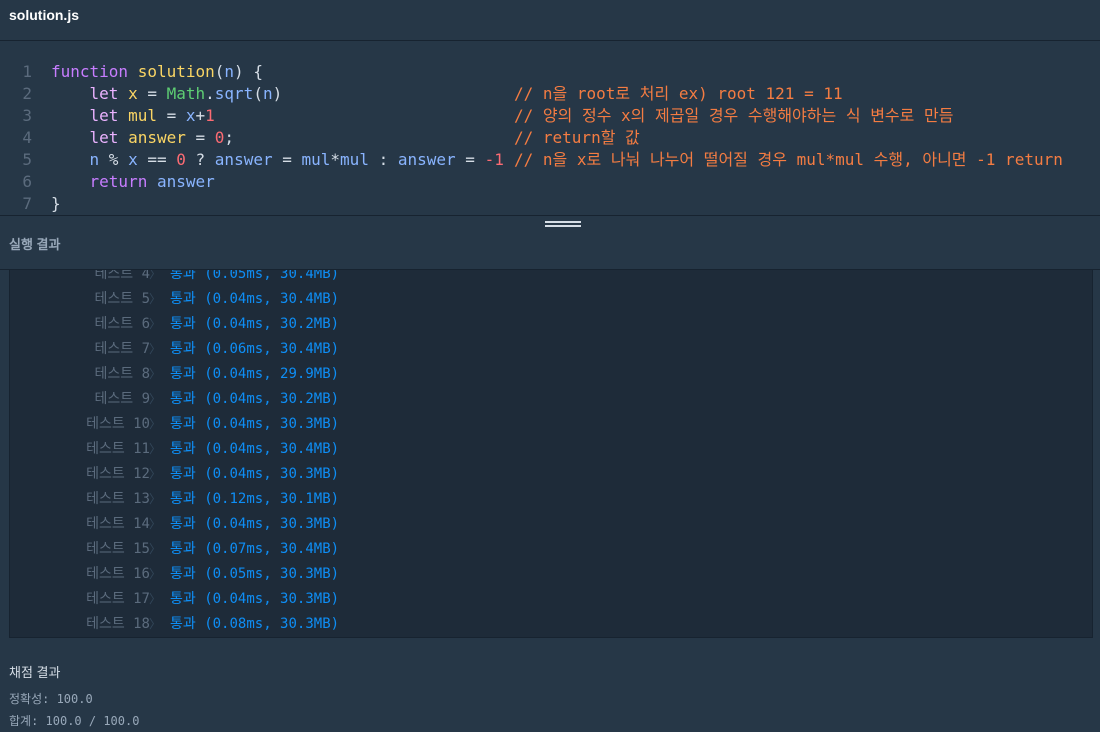  I want to click on code-line: 7}, so click(550, 204).